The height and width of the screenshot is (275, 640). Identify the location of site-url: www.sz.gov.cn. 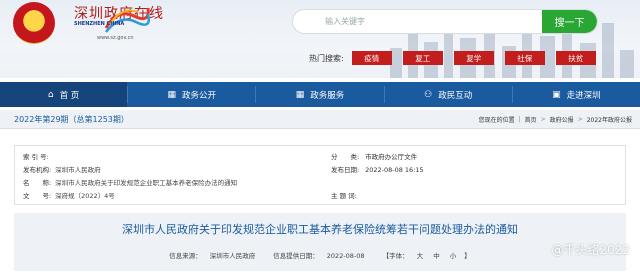
(115, 38).